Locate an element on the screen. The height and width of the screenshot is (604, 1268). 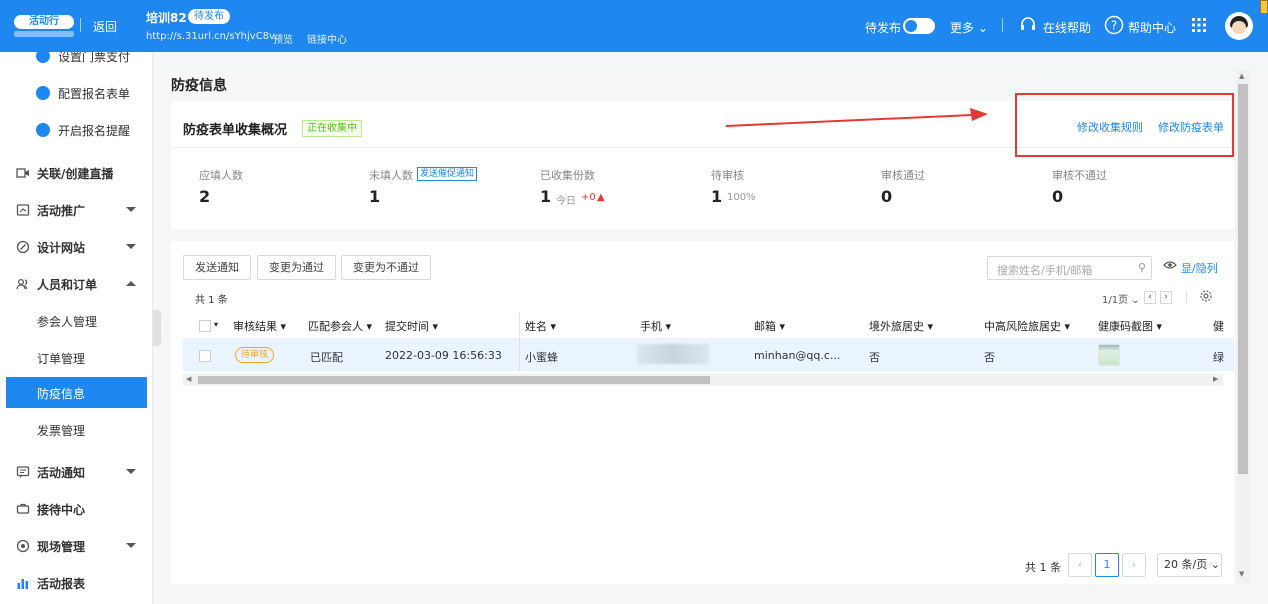
stat-collected: 已收集份数 1 今日 +0 ▲ is located at coordinates (572, 188).